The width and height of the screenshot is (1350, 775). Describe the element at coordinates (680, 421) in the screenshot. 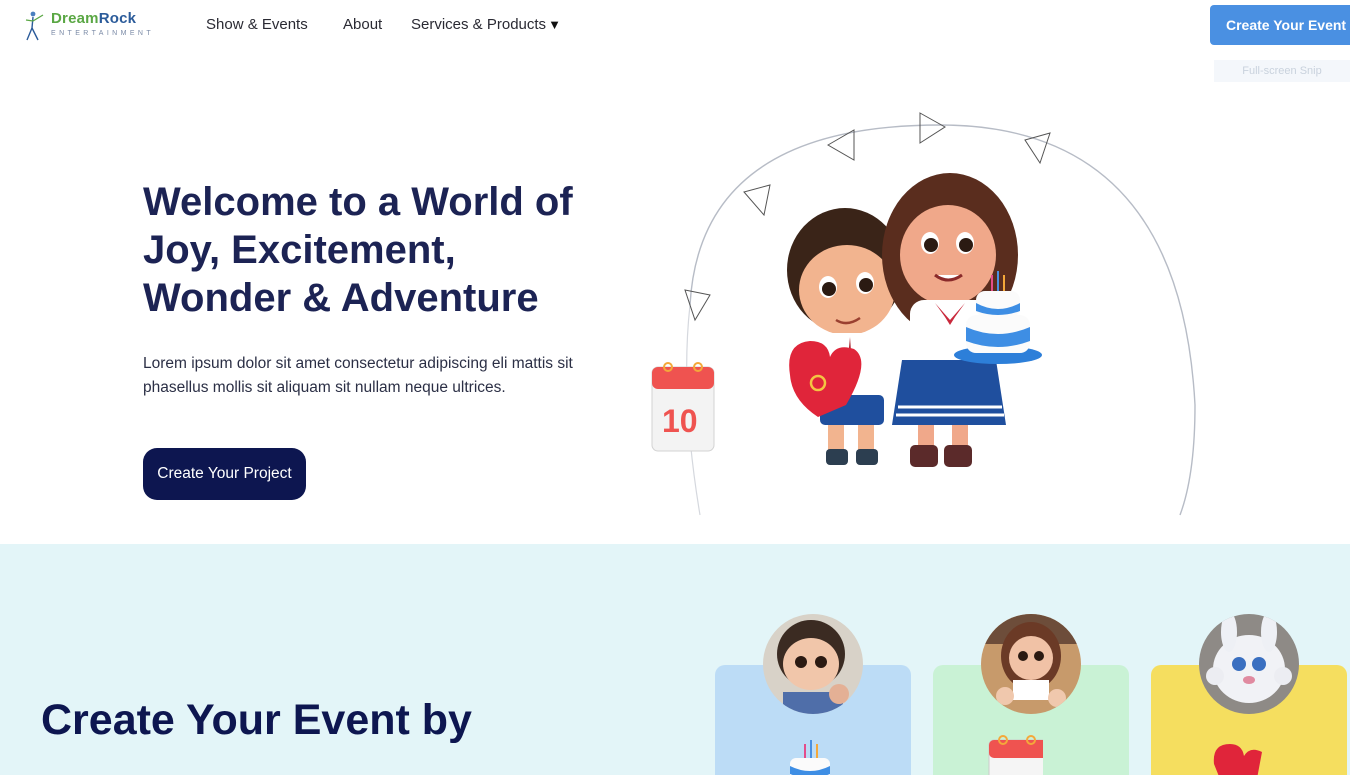

I see `svg-text: 10` at that location.